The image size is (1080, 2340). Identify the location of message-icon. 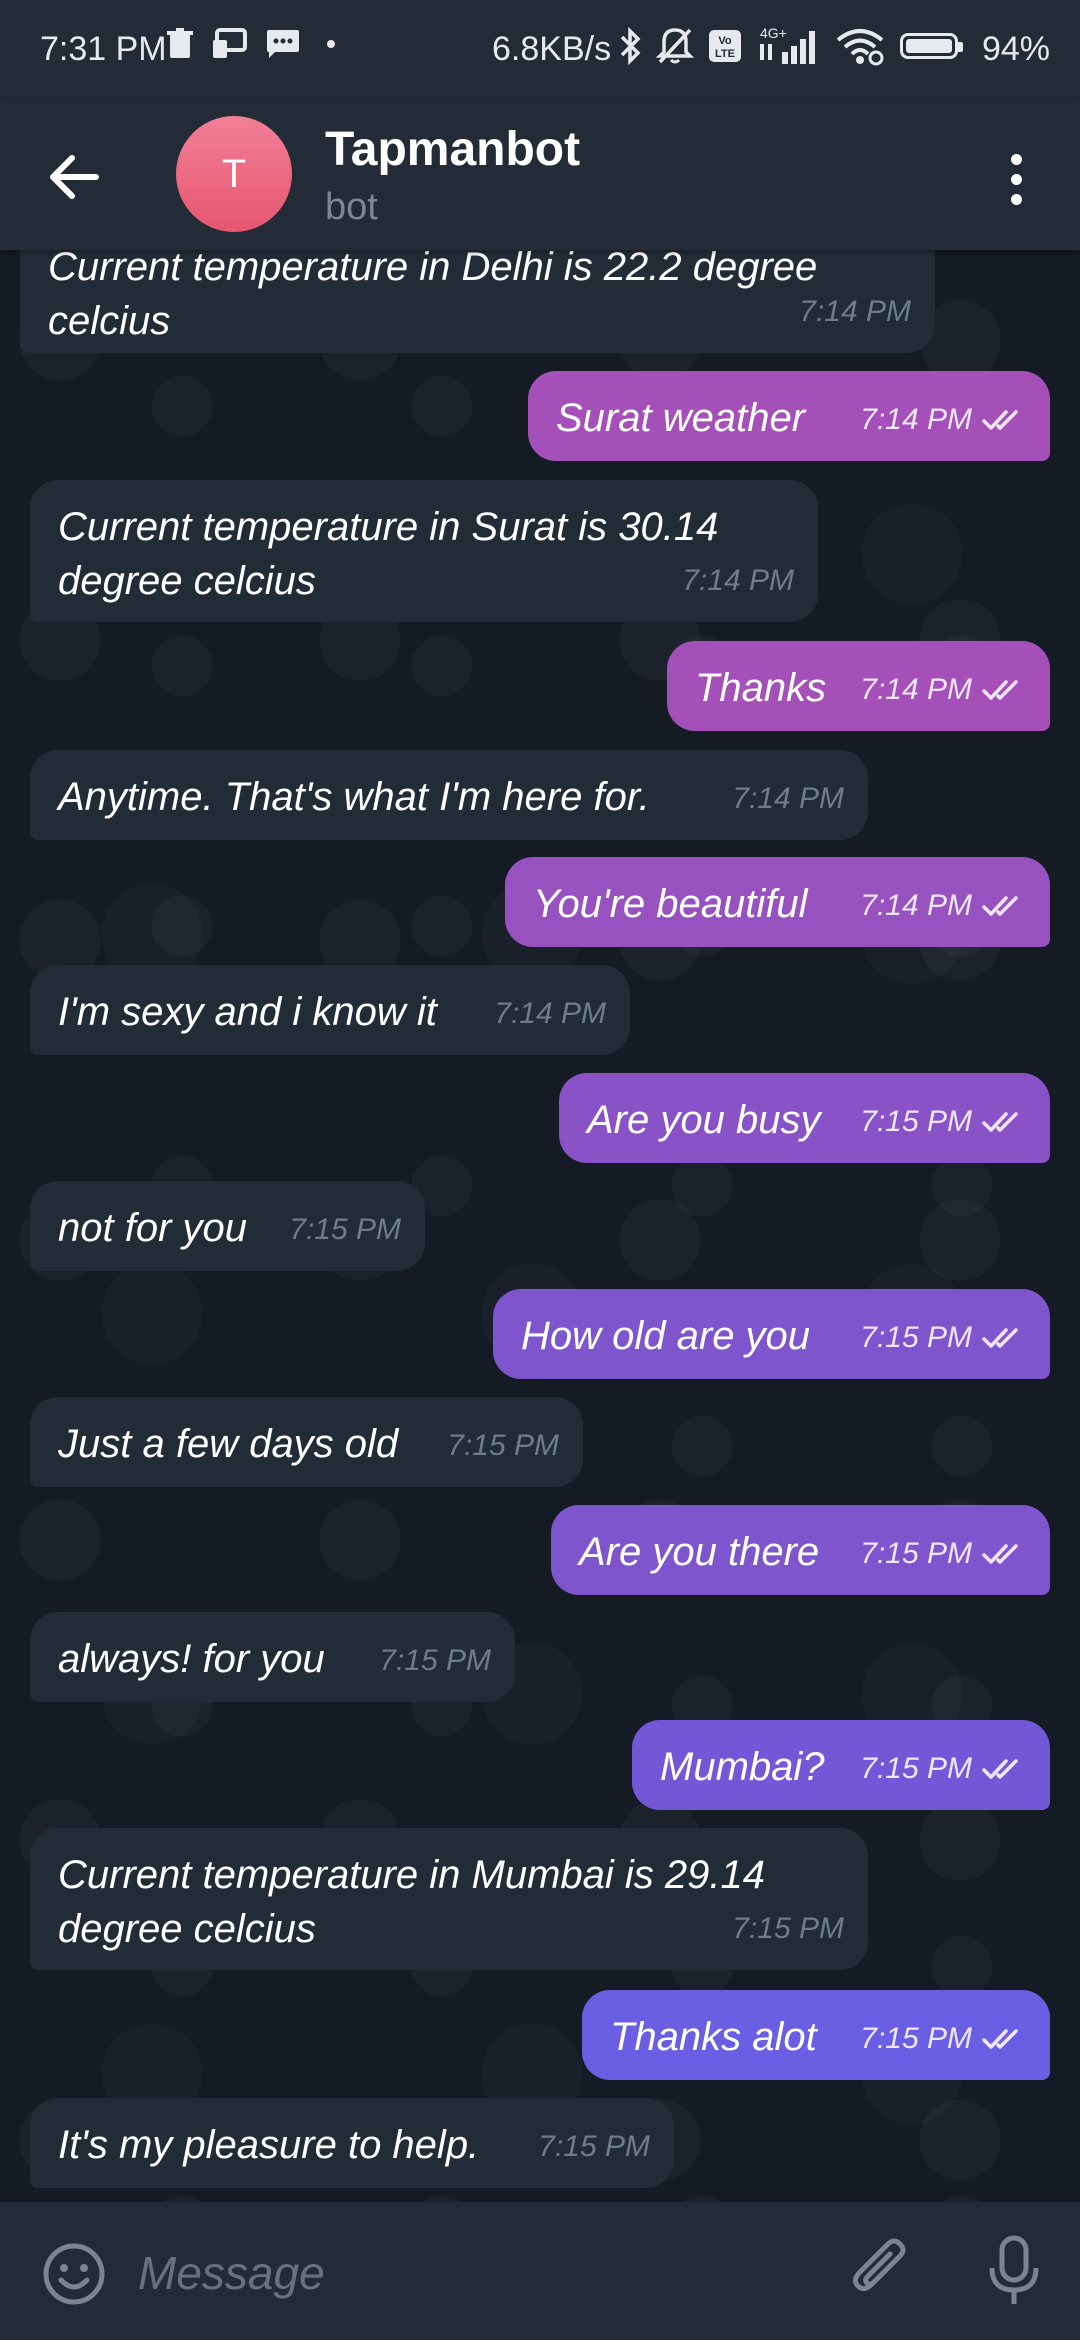
(283, 44).